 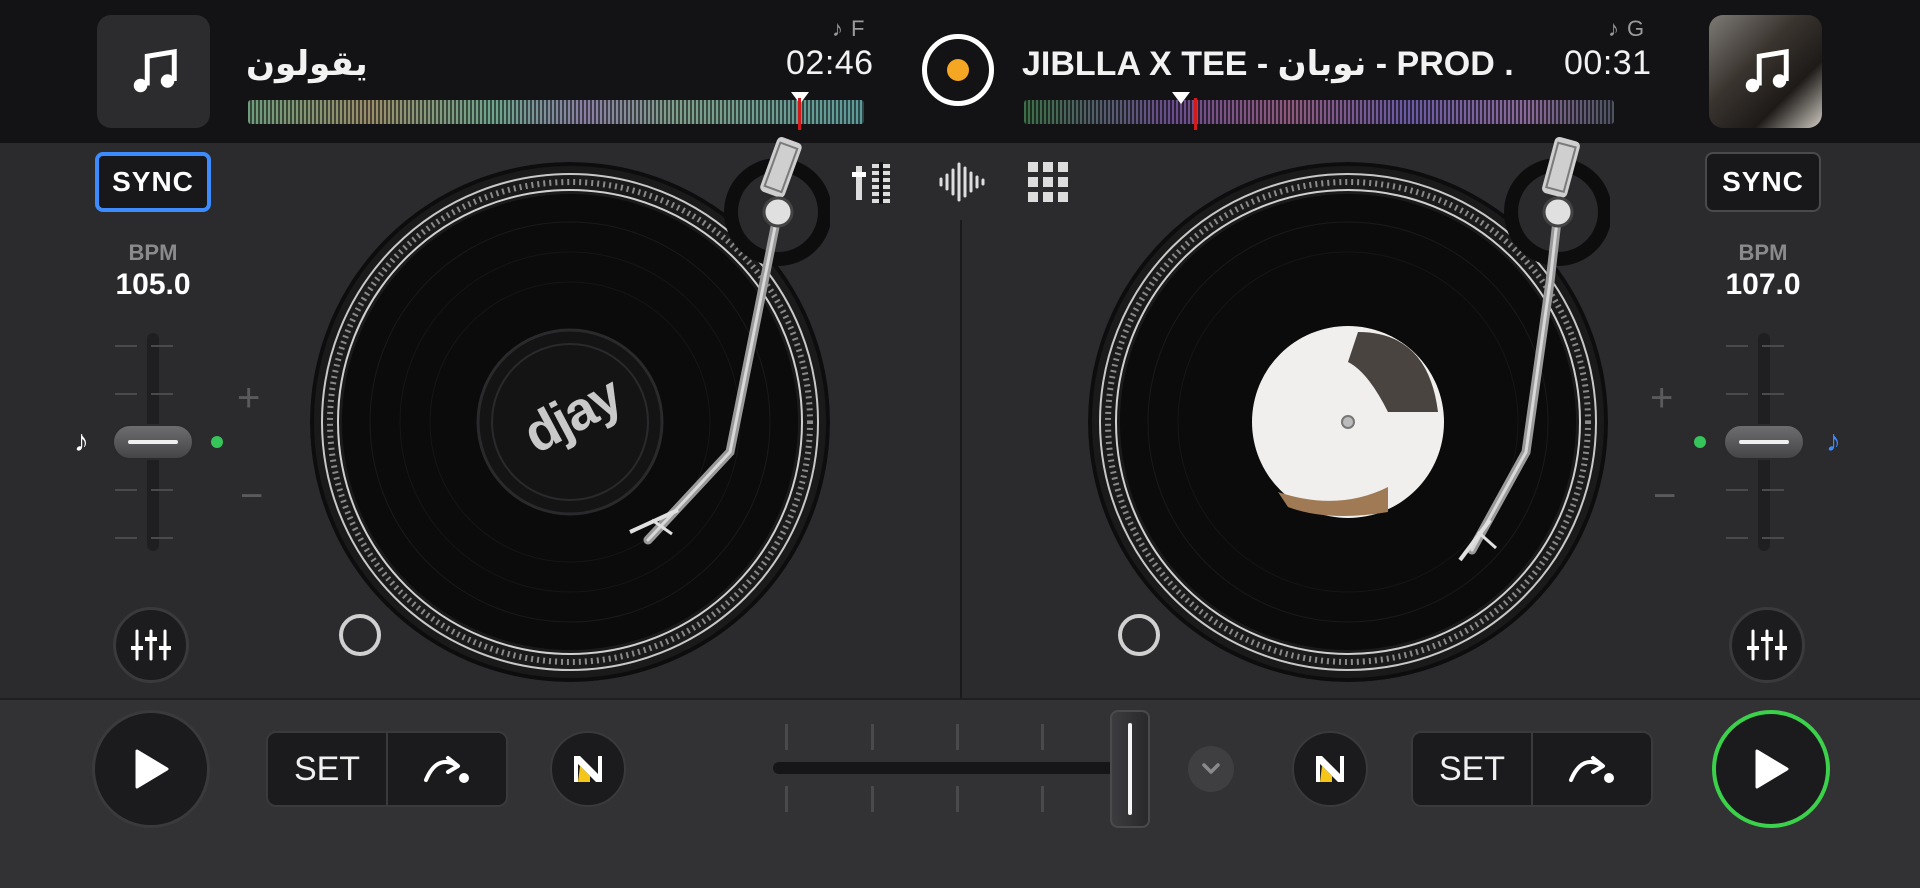 I want to click on crossfader-options-button, so click(x=1211, y=769).